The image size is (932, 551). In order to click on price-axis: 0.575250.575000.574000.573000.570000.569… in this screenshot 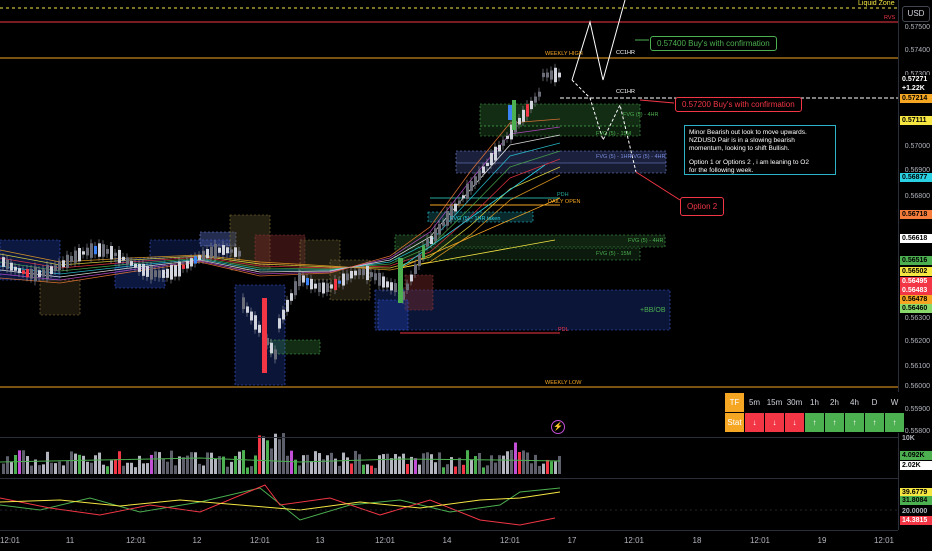, I will do `click(915, 265)`.